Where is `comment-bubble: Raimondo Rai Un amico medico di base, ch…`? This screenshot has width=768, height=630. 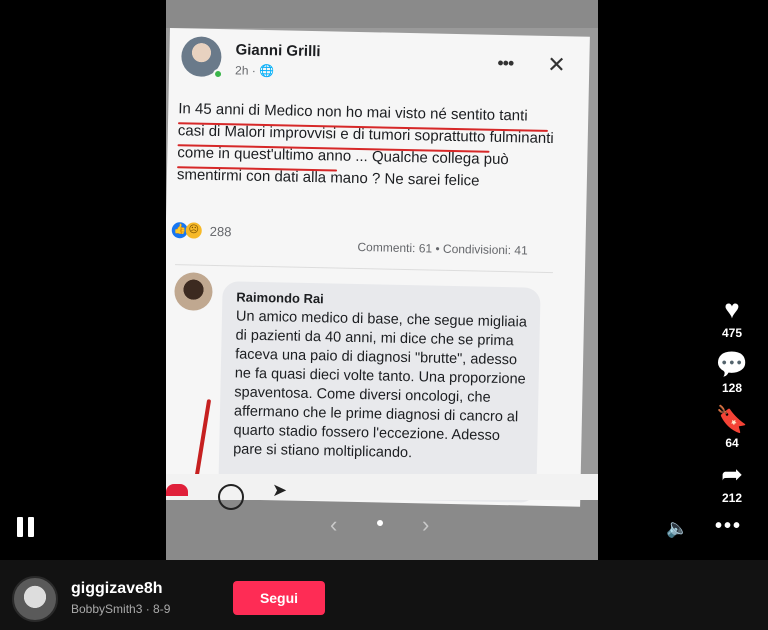
comment-bubble: Raimondo Rai Un amico medico di base, ch… is located at coordinates (379, 392).